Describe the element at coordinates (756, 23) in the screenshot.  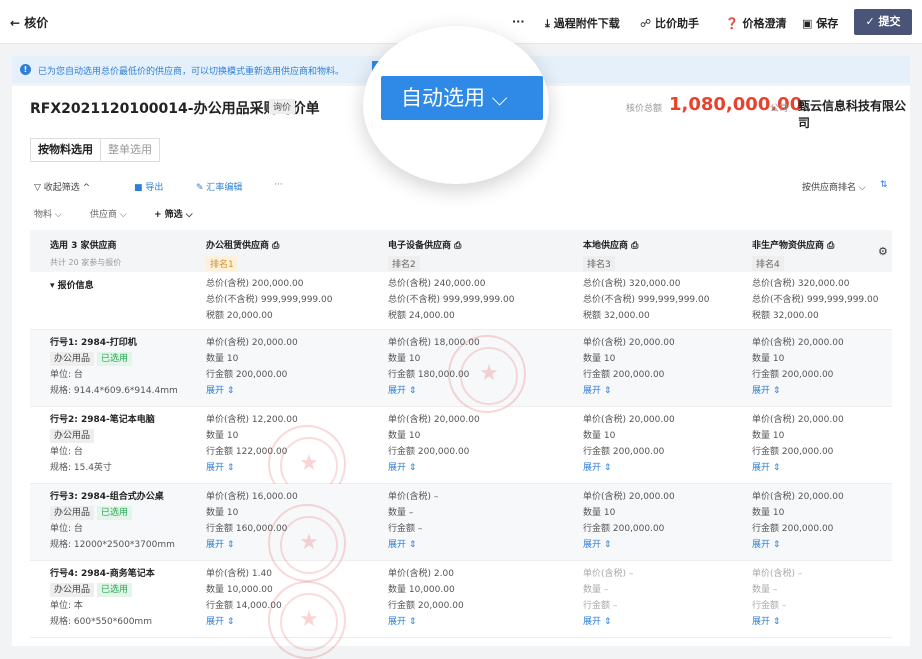
I see `price-clarify-button: ❓ 价格澄清` at that location.